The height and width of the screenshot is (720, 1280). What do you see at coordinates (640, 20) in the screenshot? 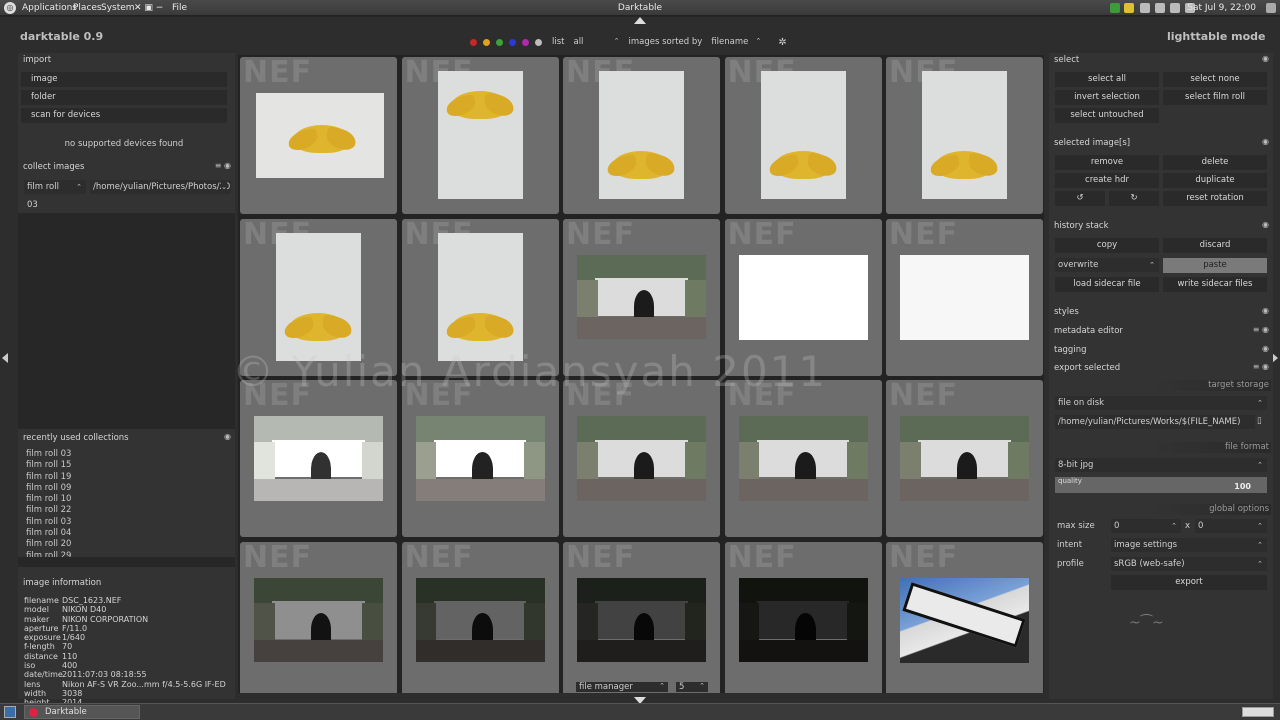
I see `collapse-top-arrow-icon` at bounding box center [640, 20].